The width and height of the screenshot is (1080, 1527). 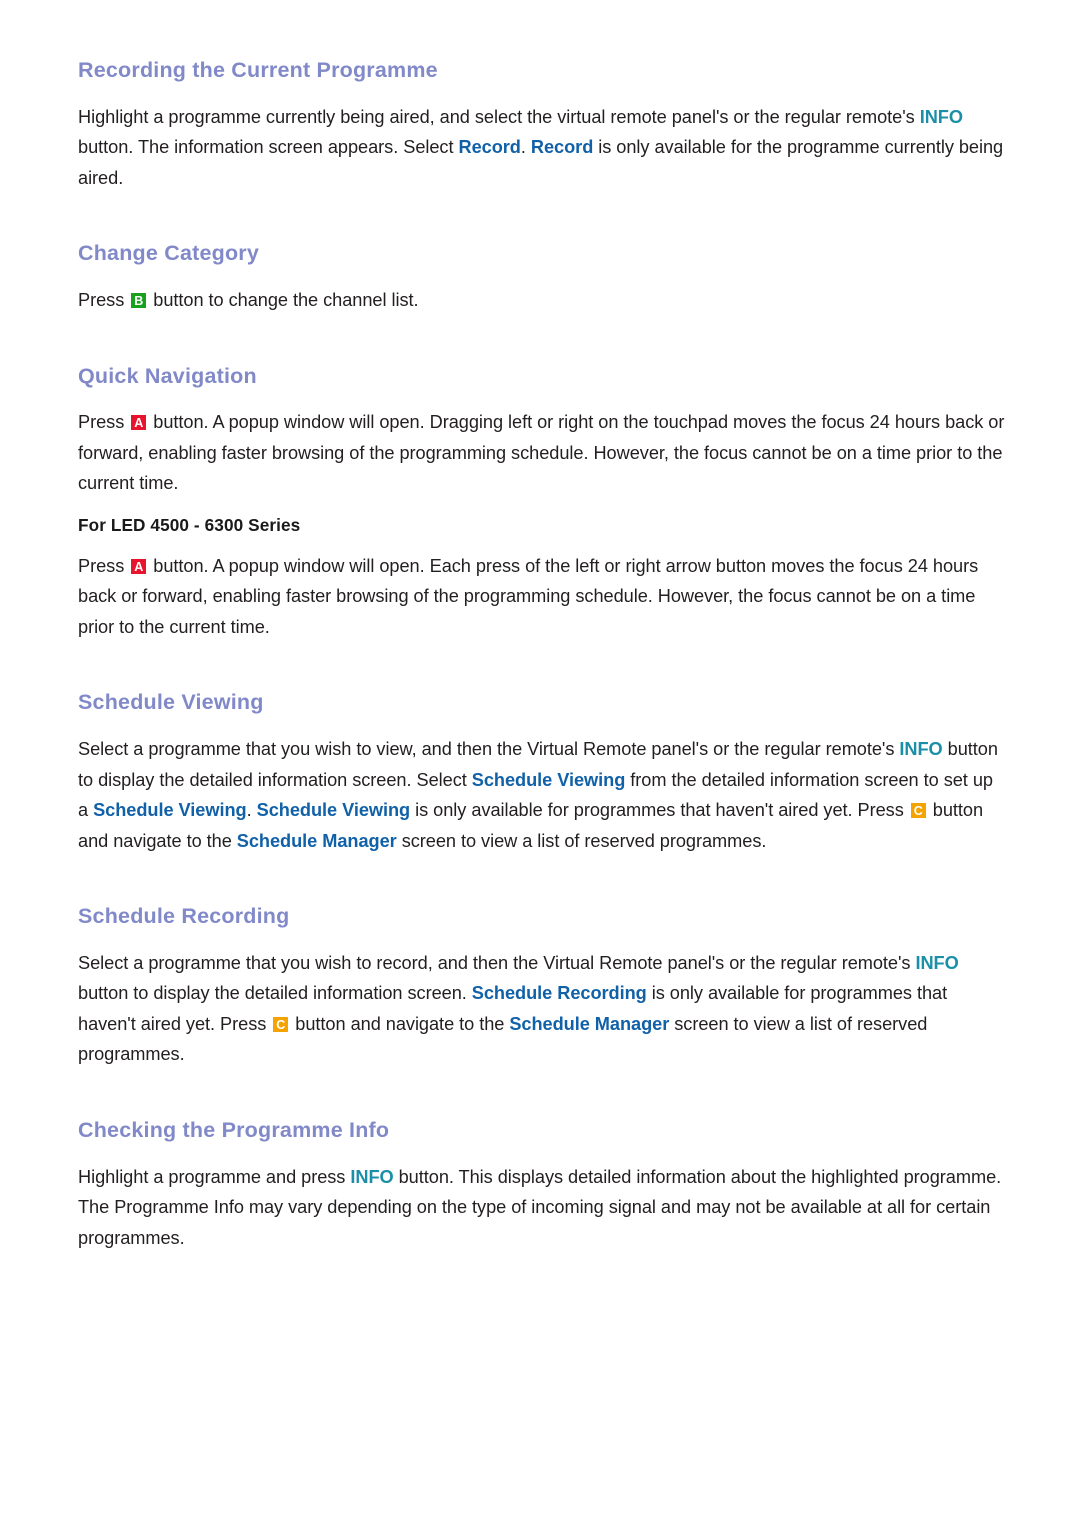 What do you see at coordinates (189, 524) in the screenshot?
I see `sub-heading-led-series: For LED 4500 - 6300 Series` at bounding box center [189, 524].